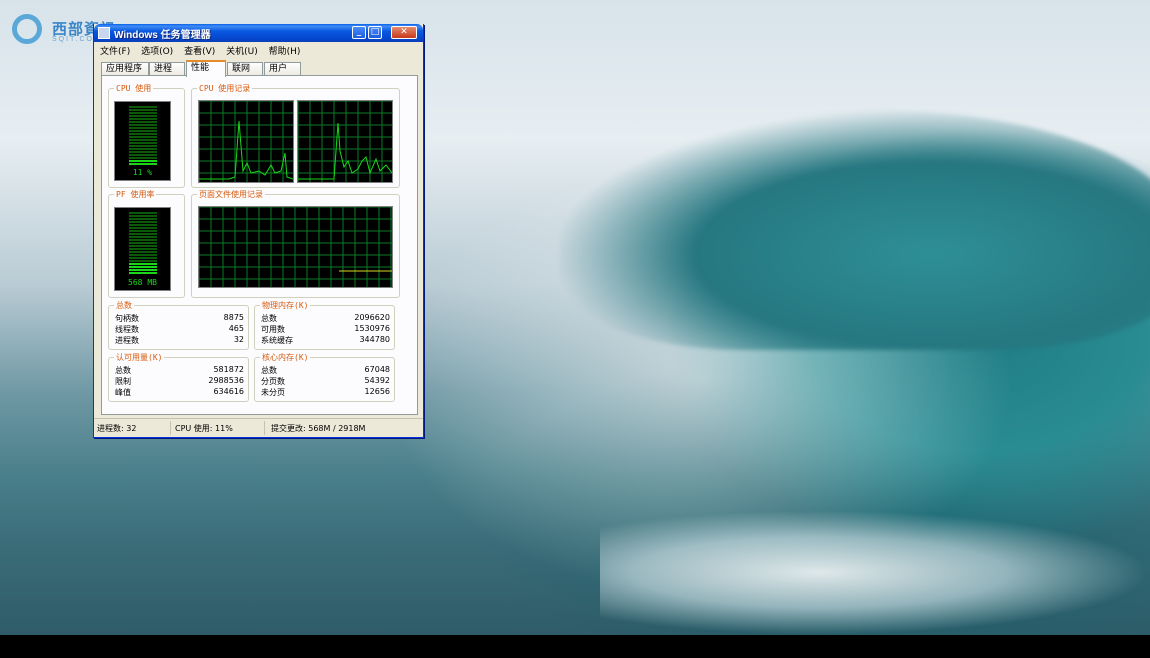 This screenshot has width=1150, height=658. I want to click on stat-value: 67048, so click(377, 369).